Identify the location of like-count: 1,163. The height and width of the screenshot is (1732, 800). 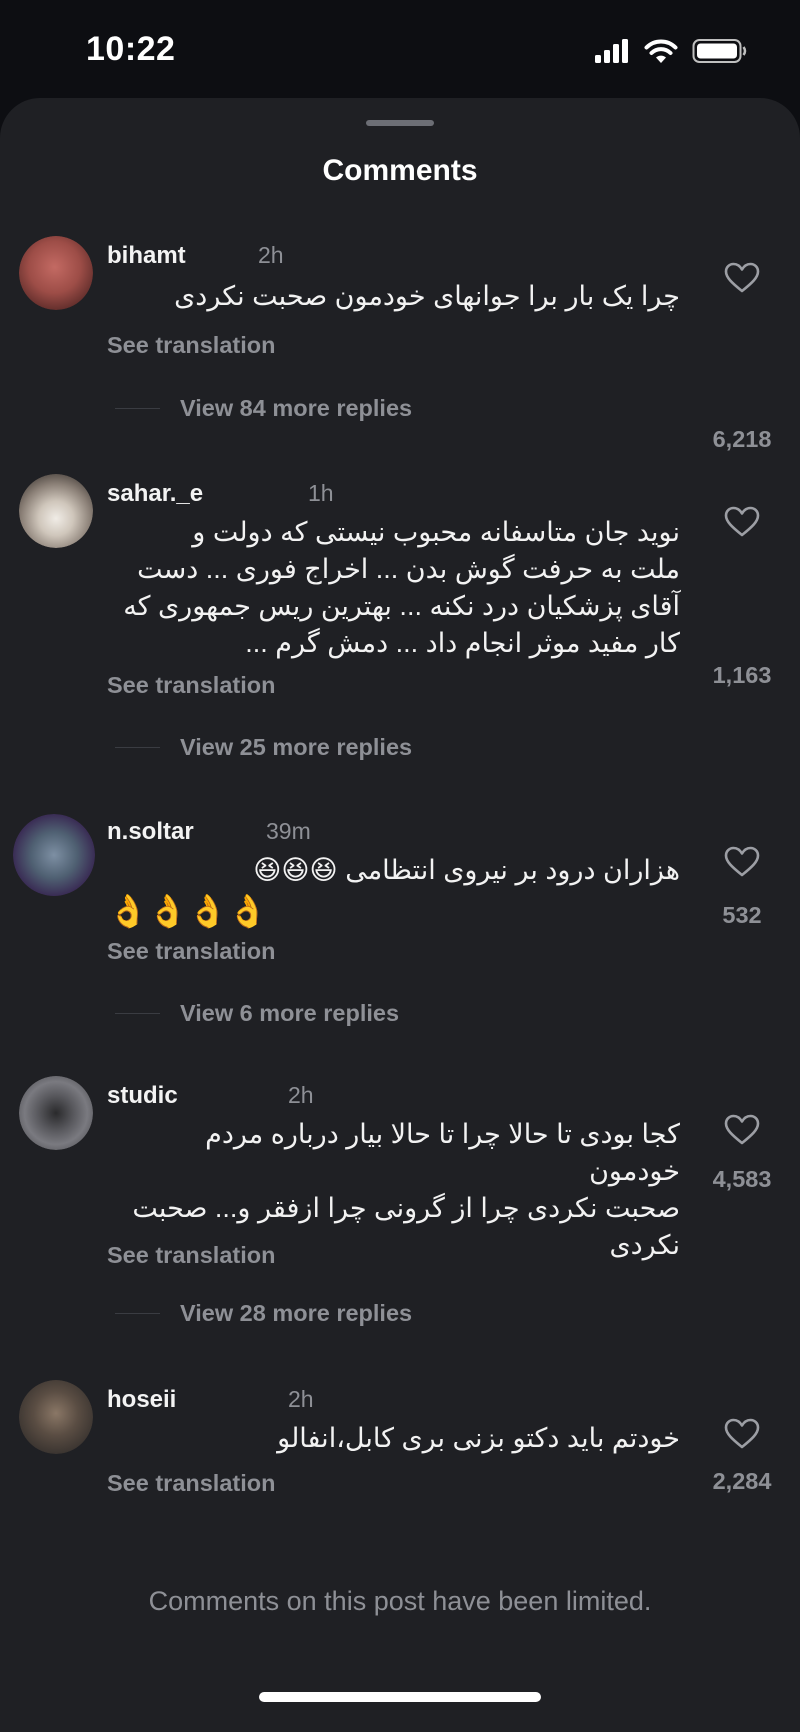
(742, 675).